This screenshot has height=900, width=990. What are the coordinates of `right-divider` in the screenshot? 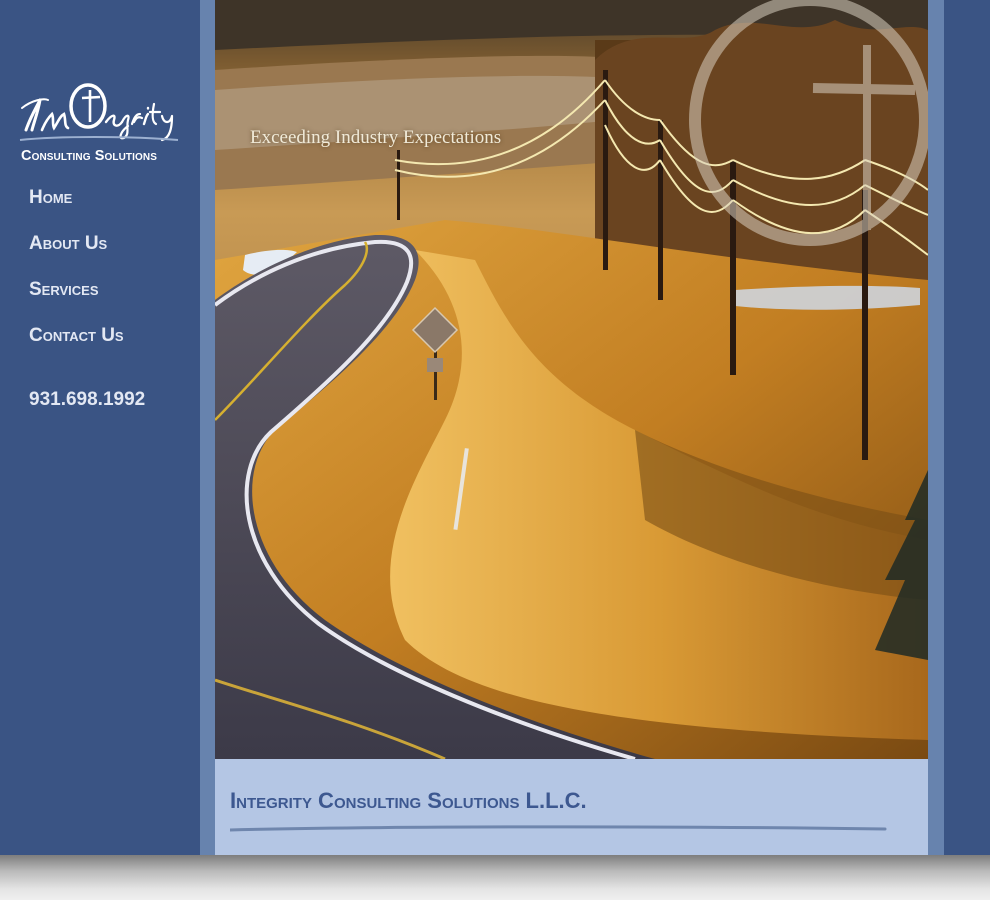 It's located at (936, 427).